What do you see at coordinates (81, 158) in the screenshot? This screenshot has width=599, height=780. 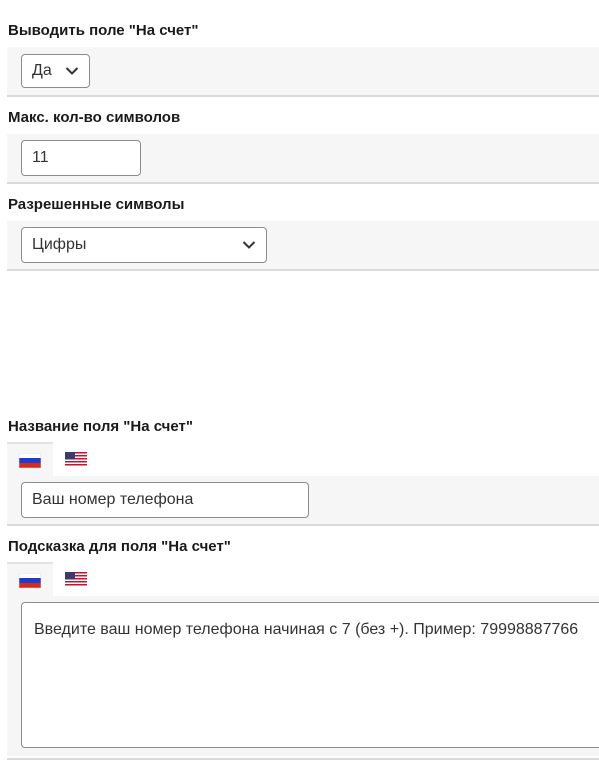 I see `max-chars-input: 11` at bounding box center [81, 158].